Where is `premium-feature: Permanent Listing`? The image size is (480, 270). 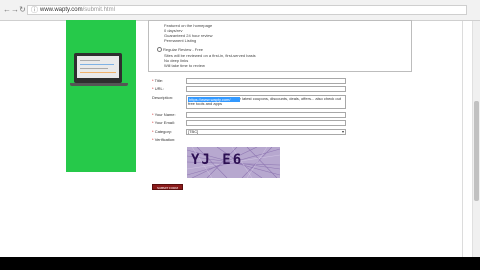 premium-feature: Permanent Listing is located at coordinates (180, 40).